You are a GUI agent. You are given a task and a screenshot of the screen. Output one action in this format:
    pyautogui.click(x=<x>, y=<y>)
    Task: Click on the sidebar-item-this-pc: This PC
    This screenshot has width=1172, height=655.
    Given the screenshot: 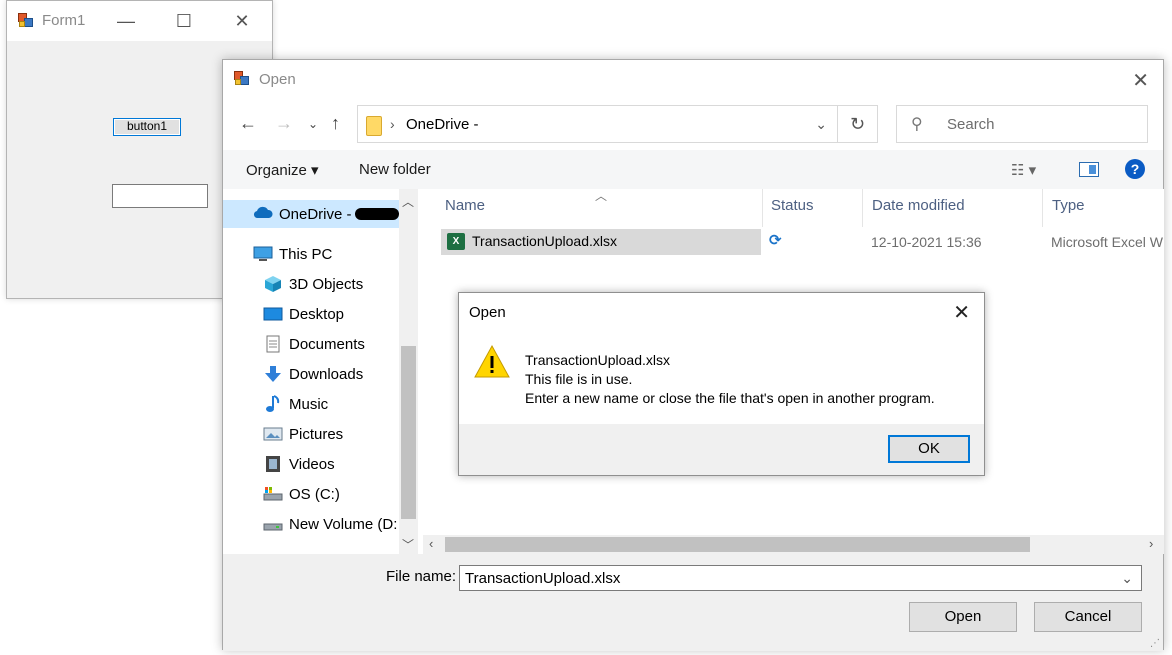 What is the action you would take?
    pyautogui.click(x=292, y=254)
    